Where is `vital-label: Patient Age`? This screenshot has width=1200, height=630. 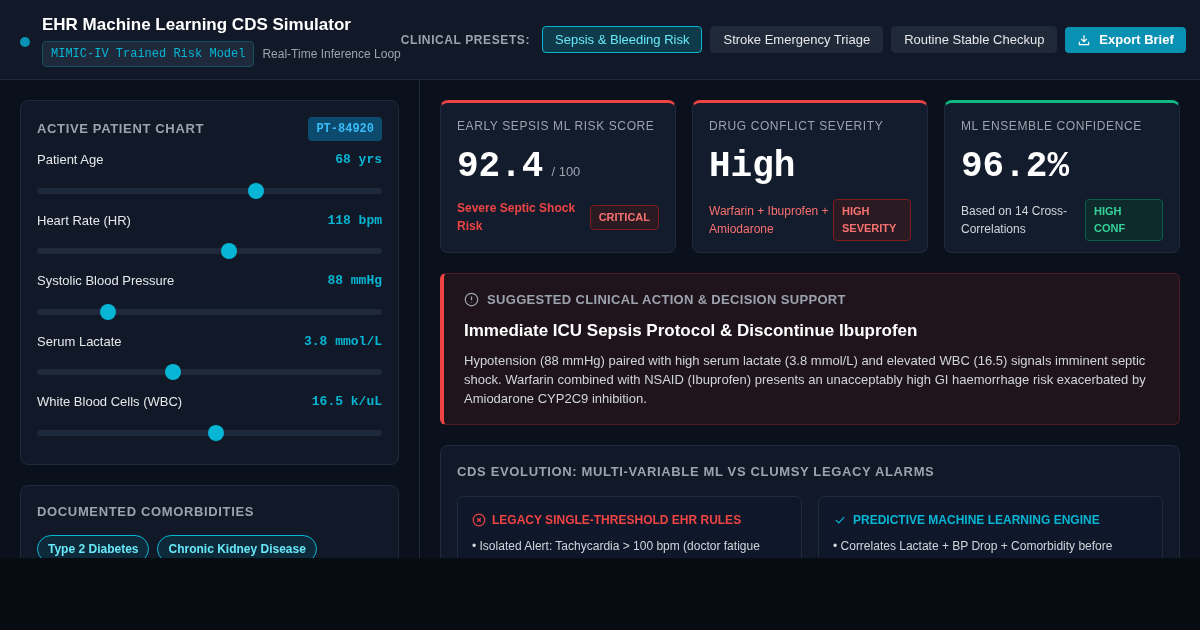 vital-label: Patient Age is located at coordinates (70, 160).